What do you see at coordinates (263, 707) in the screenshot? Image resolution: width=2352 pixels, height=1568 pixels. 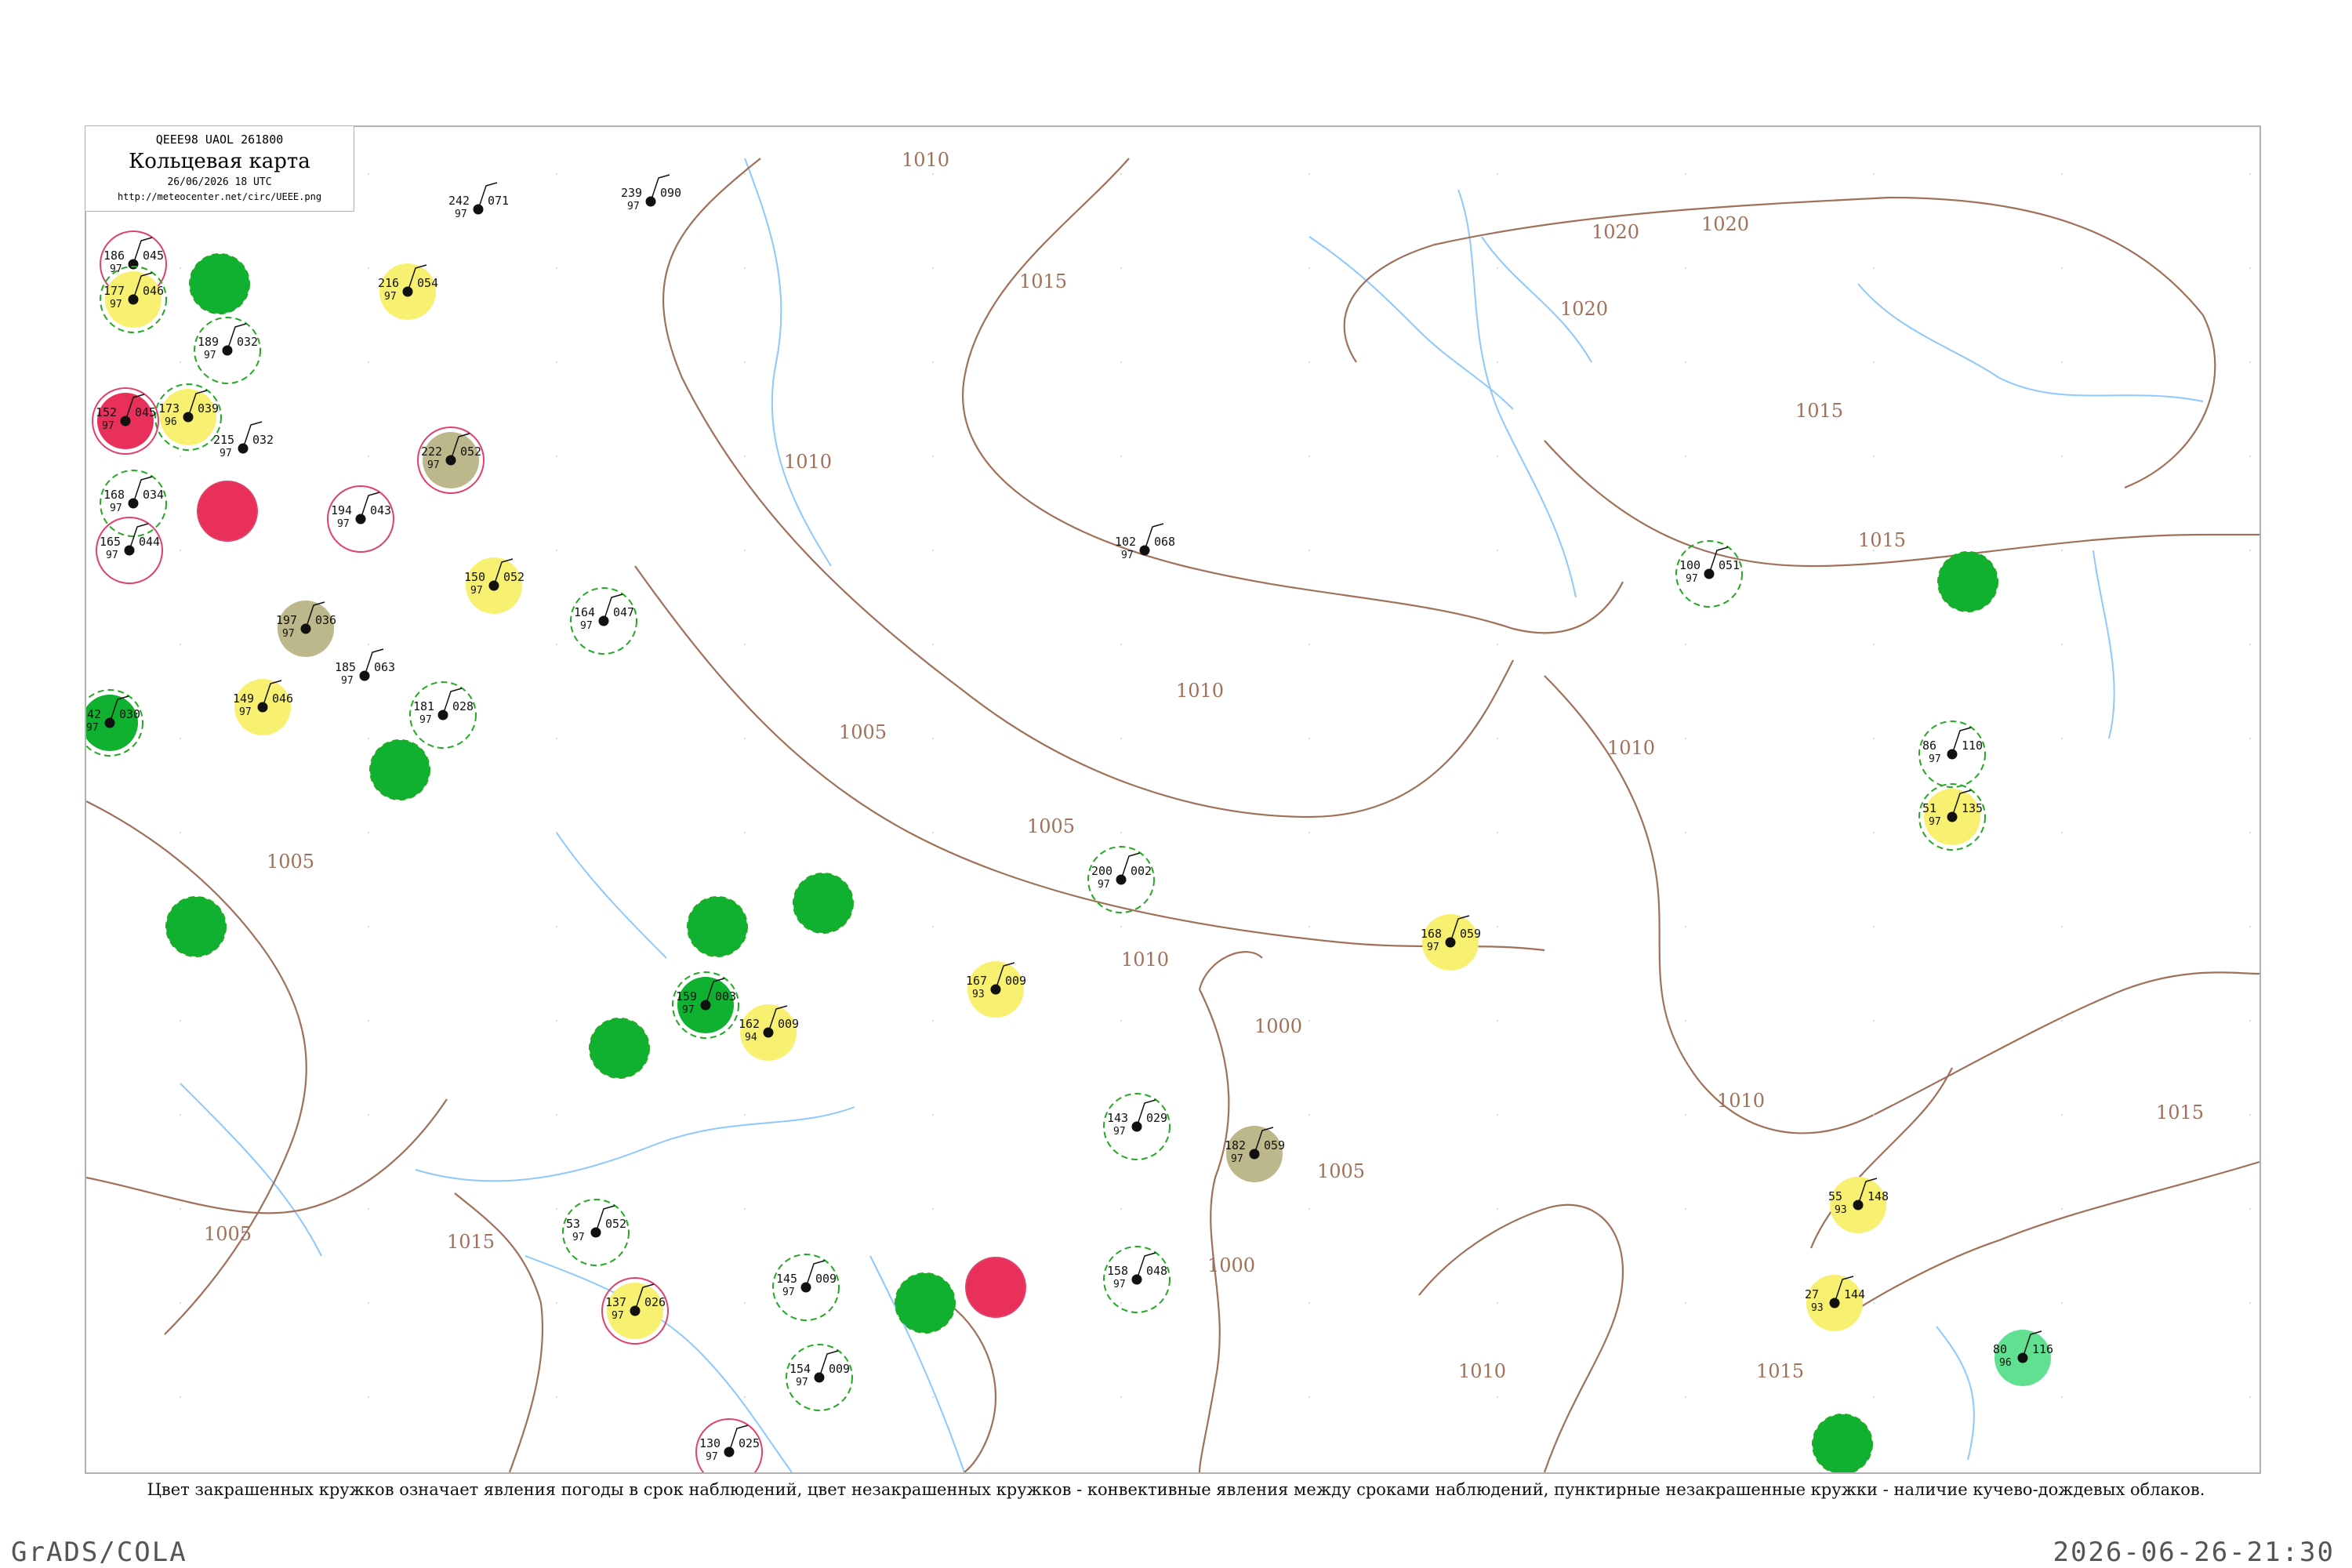 I see `station-plot: 14997 046` at bounding box center [263, 707].